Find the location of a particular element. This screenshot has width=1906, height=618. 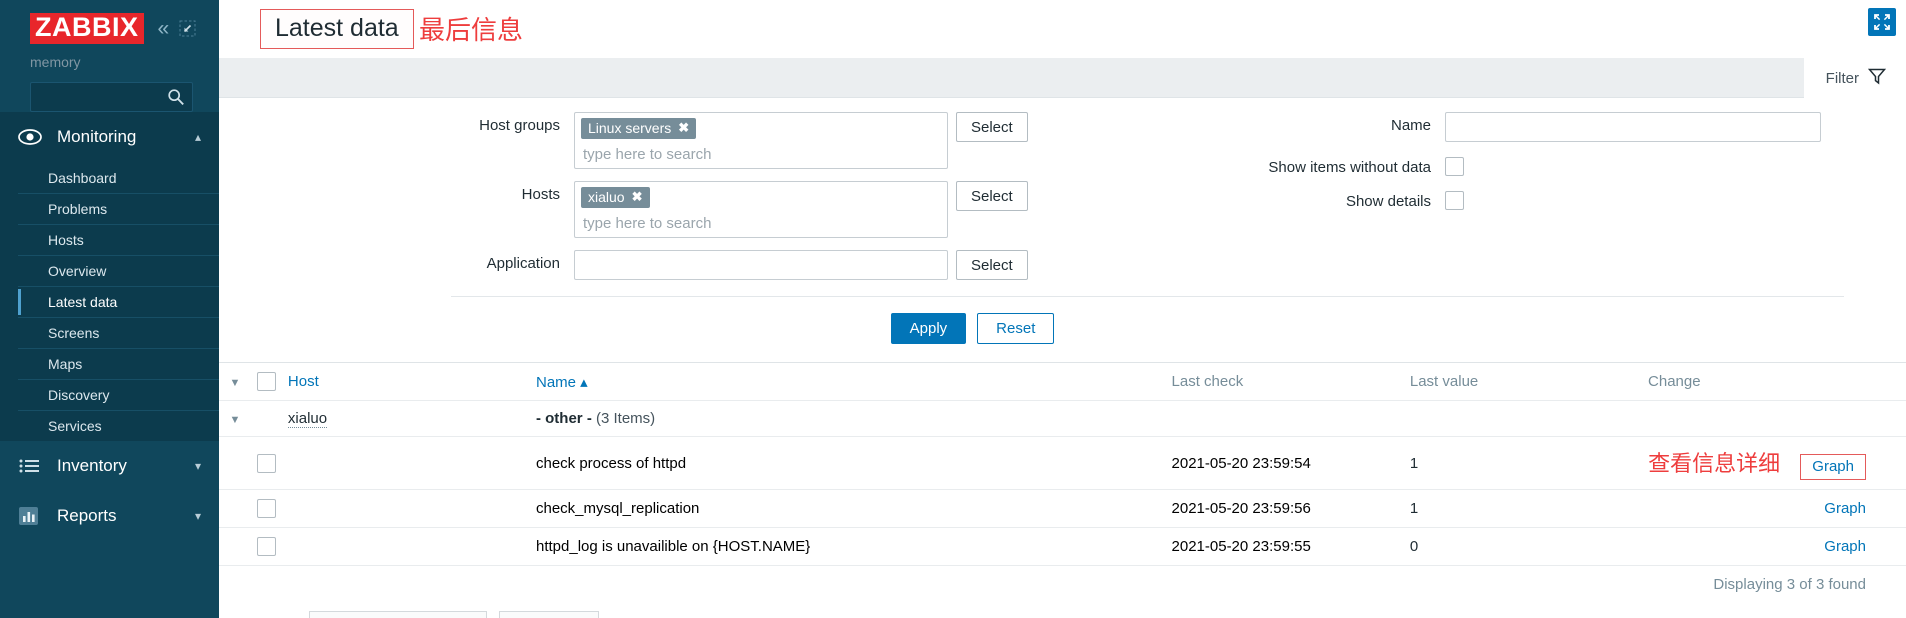

expand-kiosk-icon is located at coordinates (1882, 22).